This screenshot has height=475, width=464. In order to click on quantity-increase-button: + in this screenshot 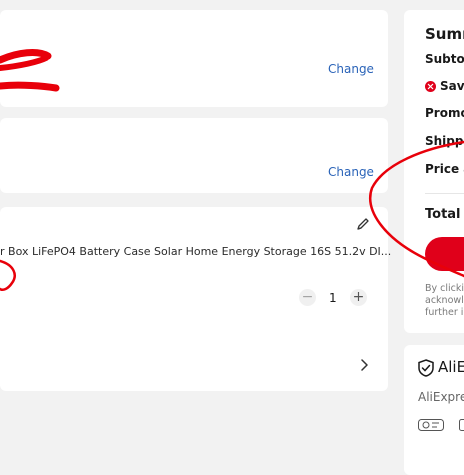, I will do `click(358, 297)`.